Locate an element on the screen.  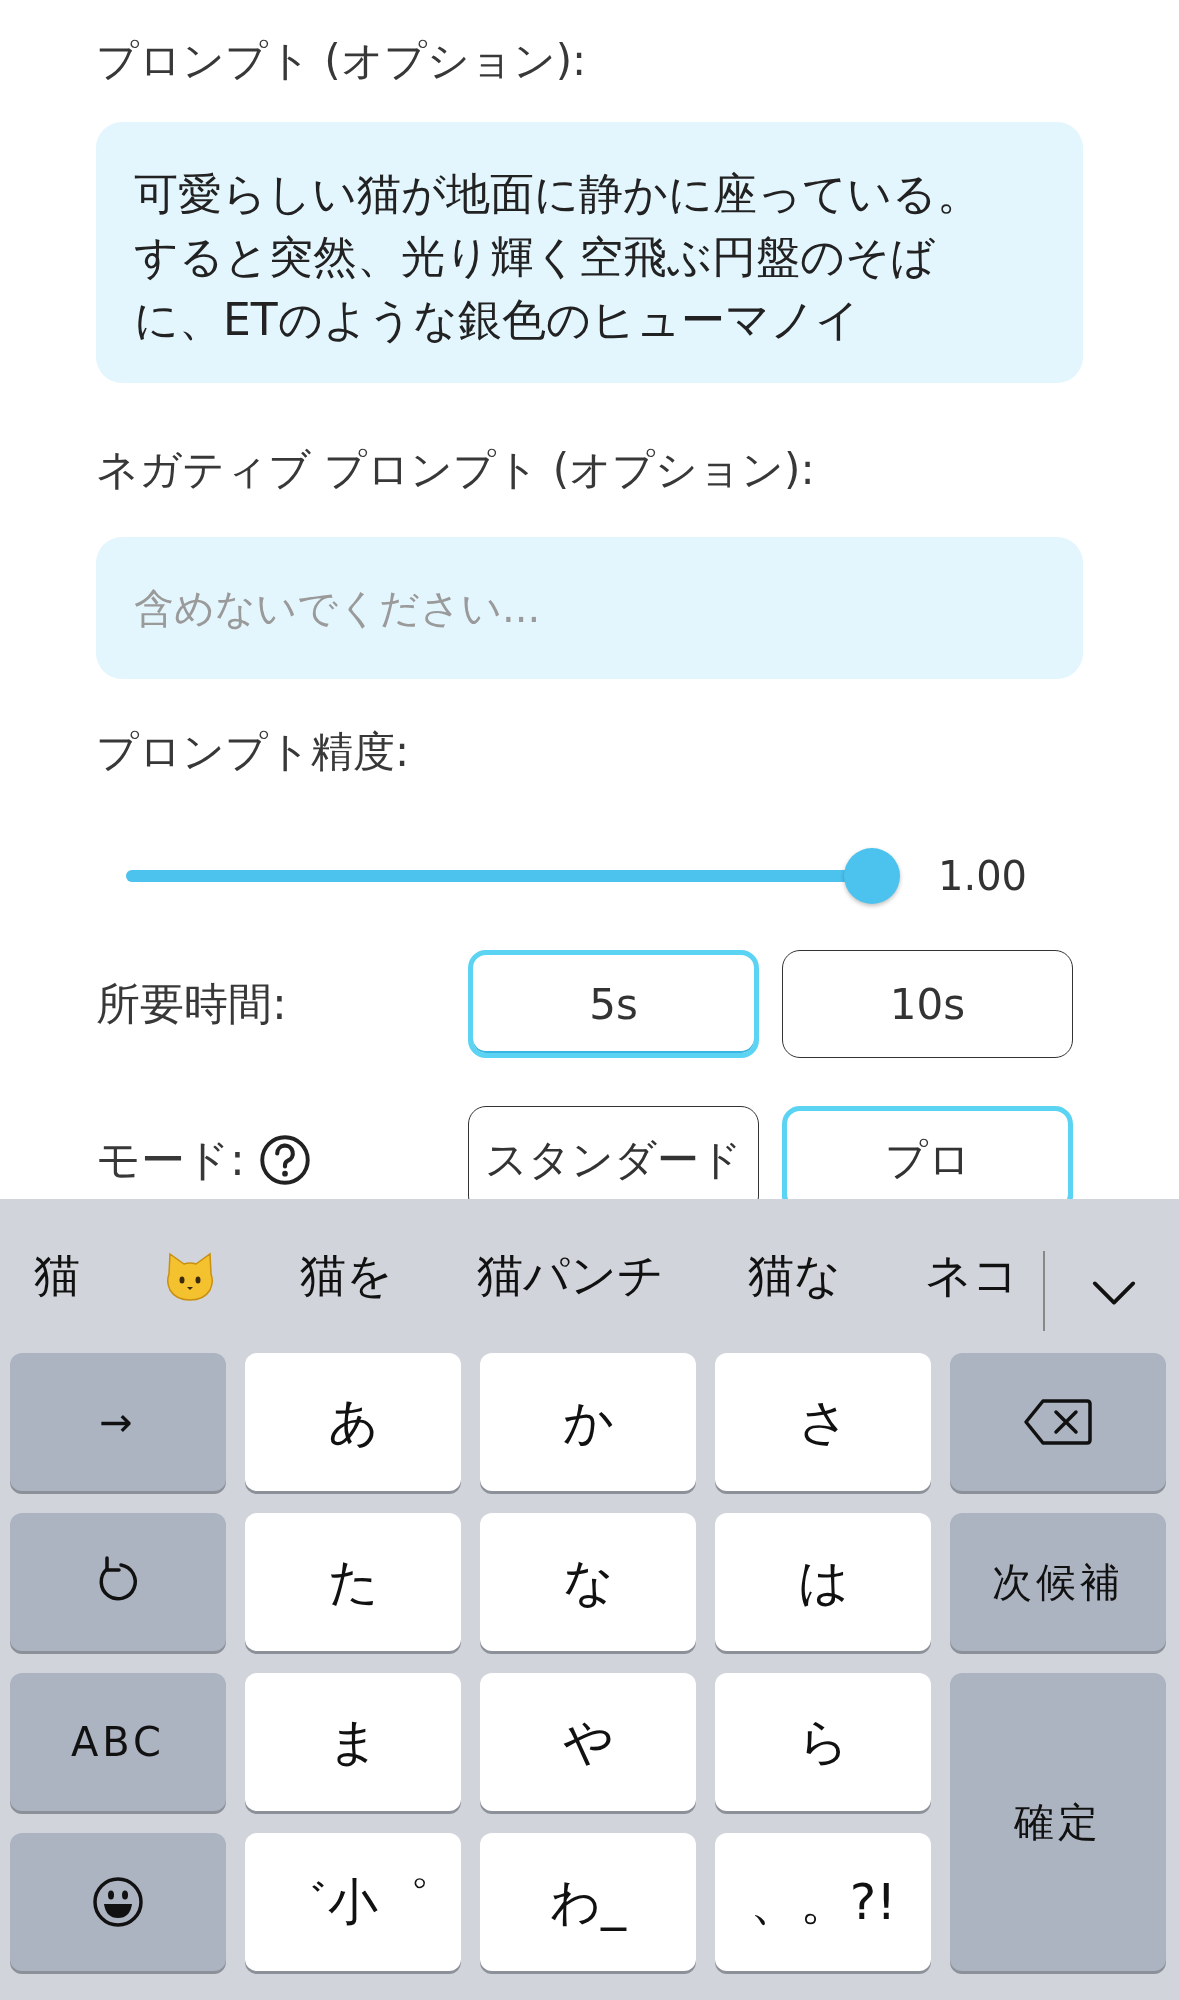
keyboard-key: な is located at coordinates (588, 1582).